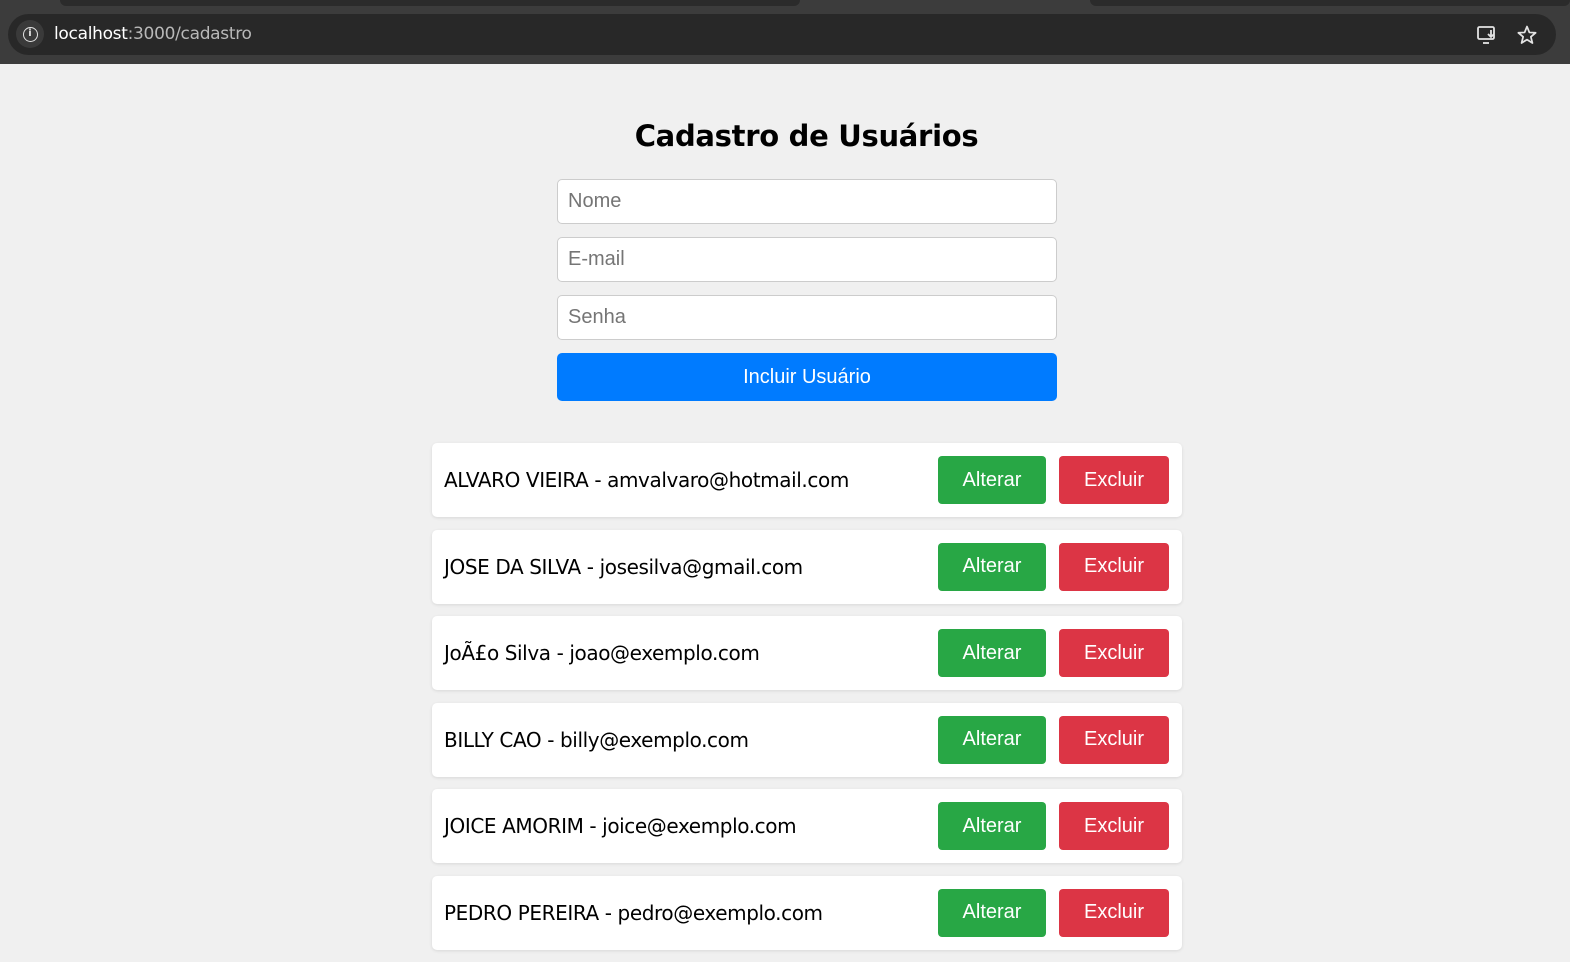  I want to click on url-text: localhost:3000/cadastro, so click(153, 34).